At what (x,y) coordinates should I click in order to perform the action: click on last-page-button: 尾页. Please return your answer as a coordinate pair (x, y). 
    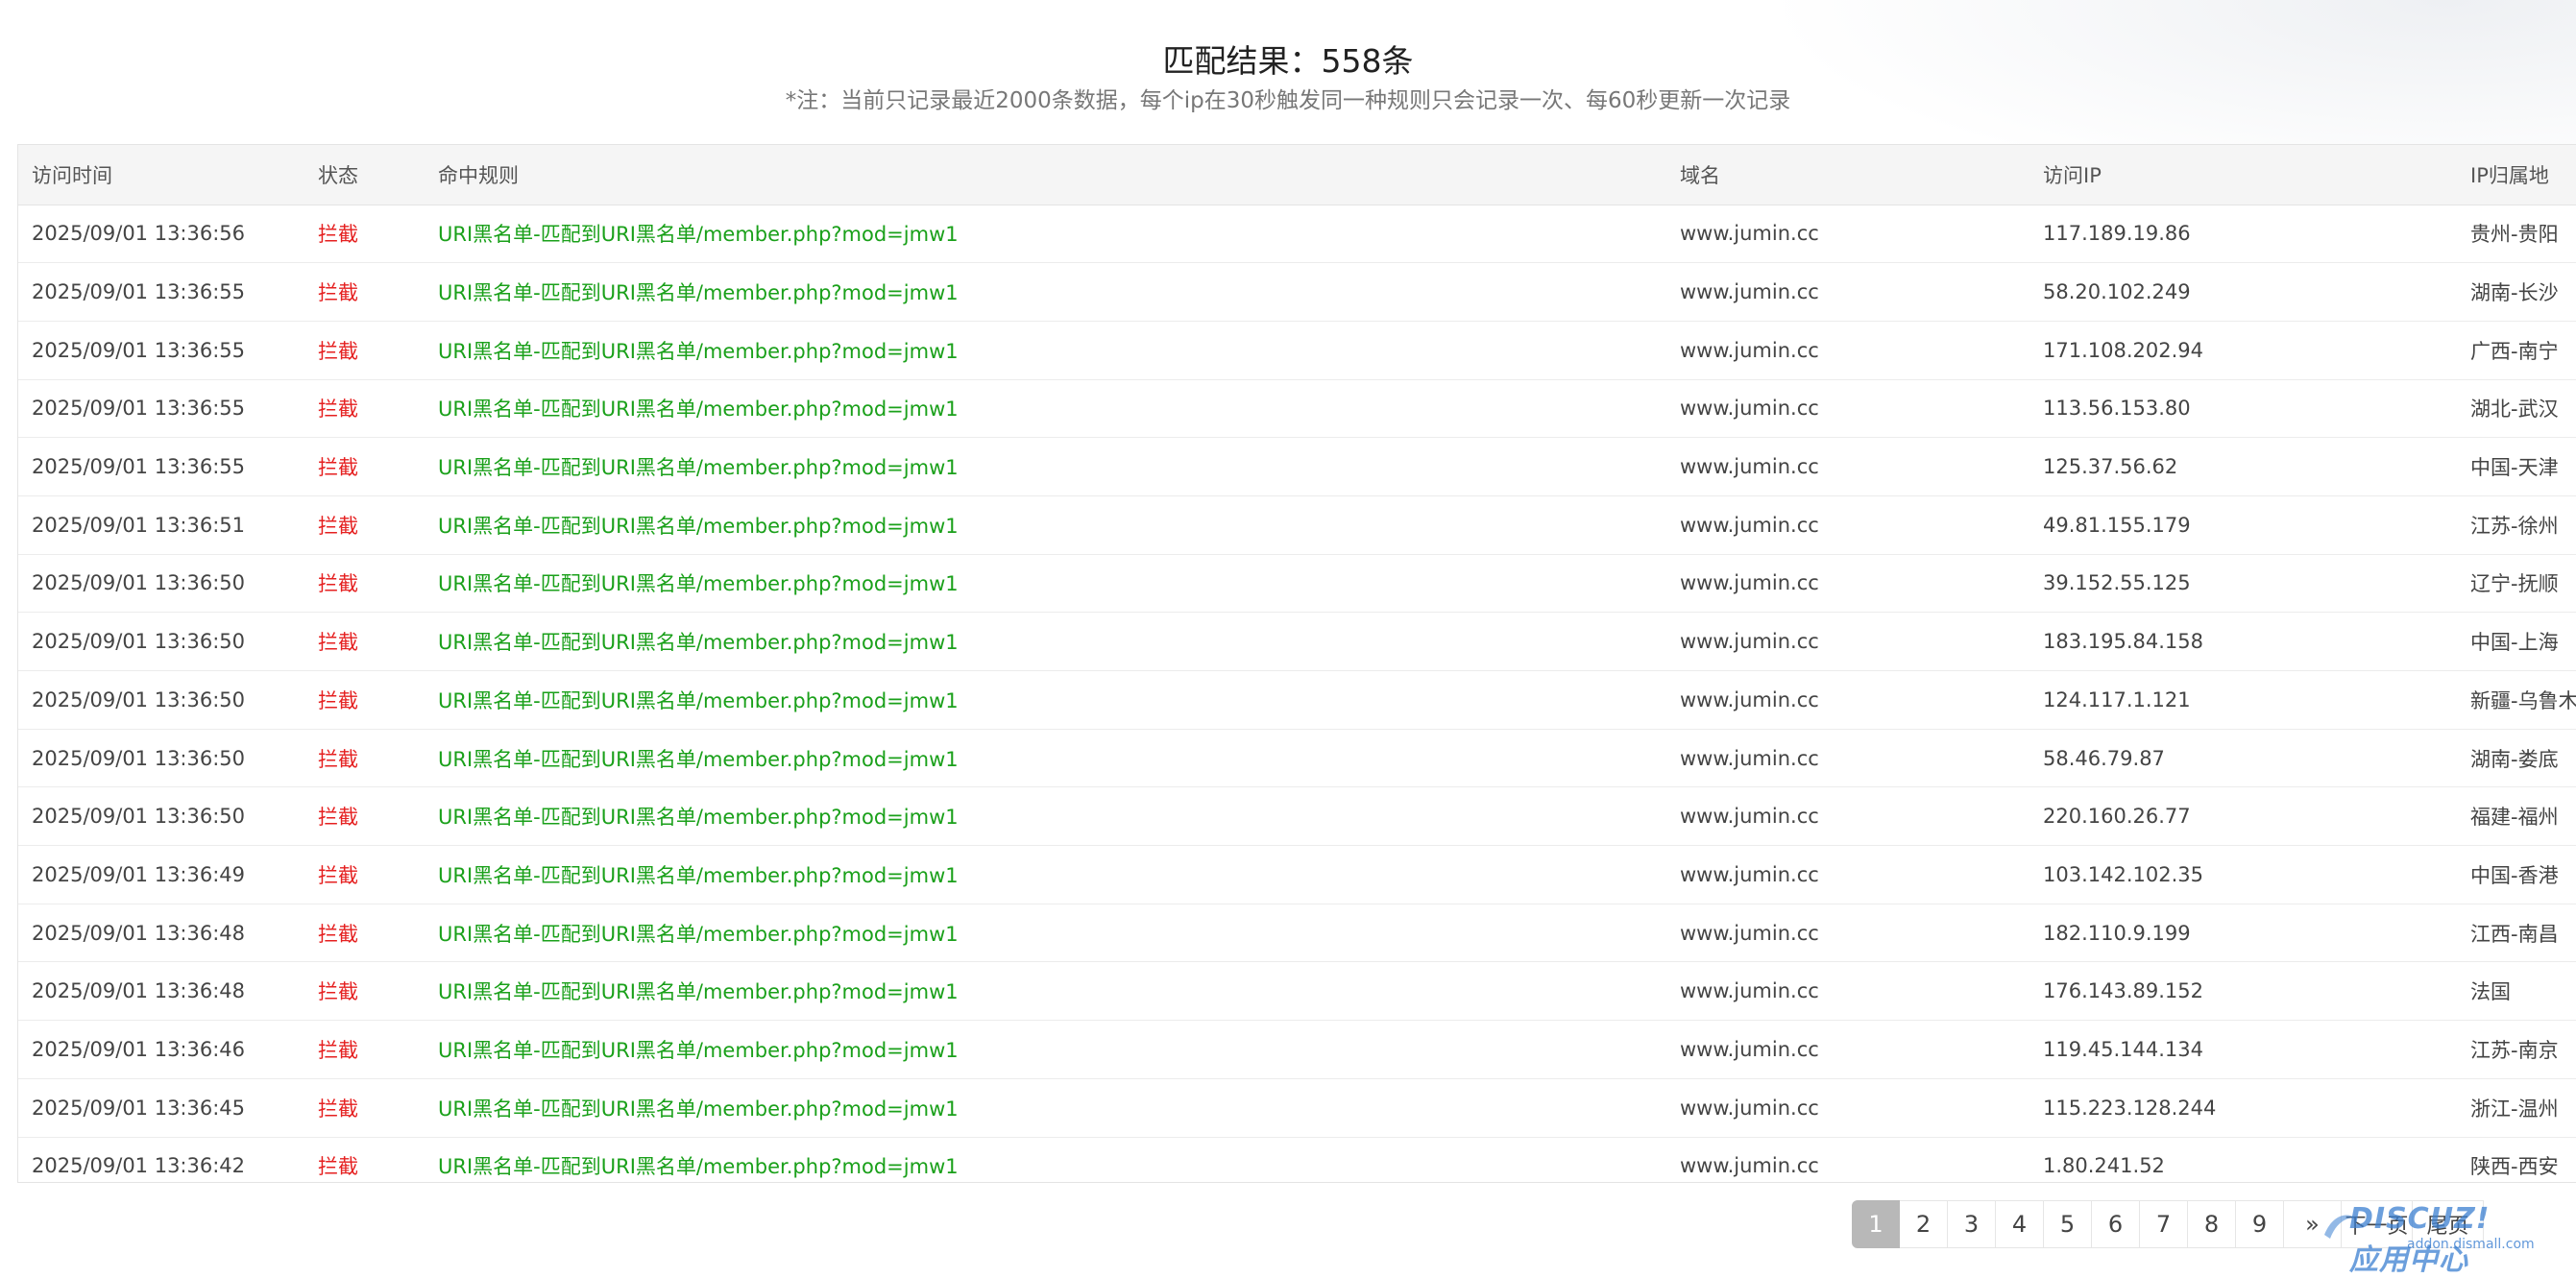
    Looking at the image, I should click on (2448, 1224).